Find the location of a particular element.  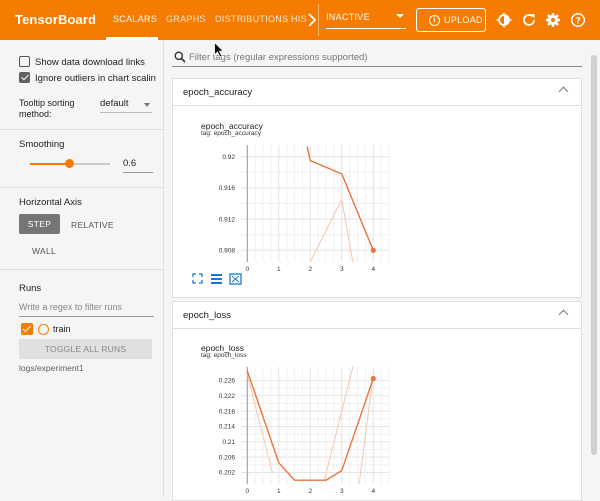

help-icon: ? is located at coordinates (578, 20).